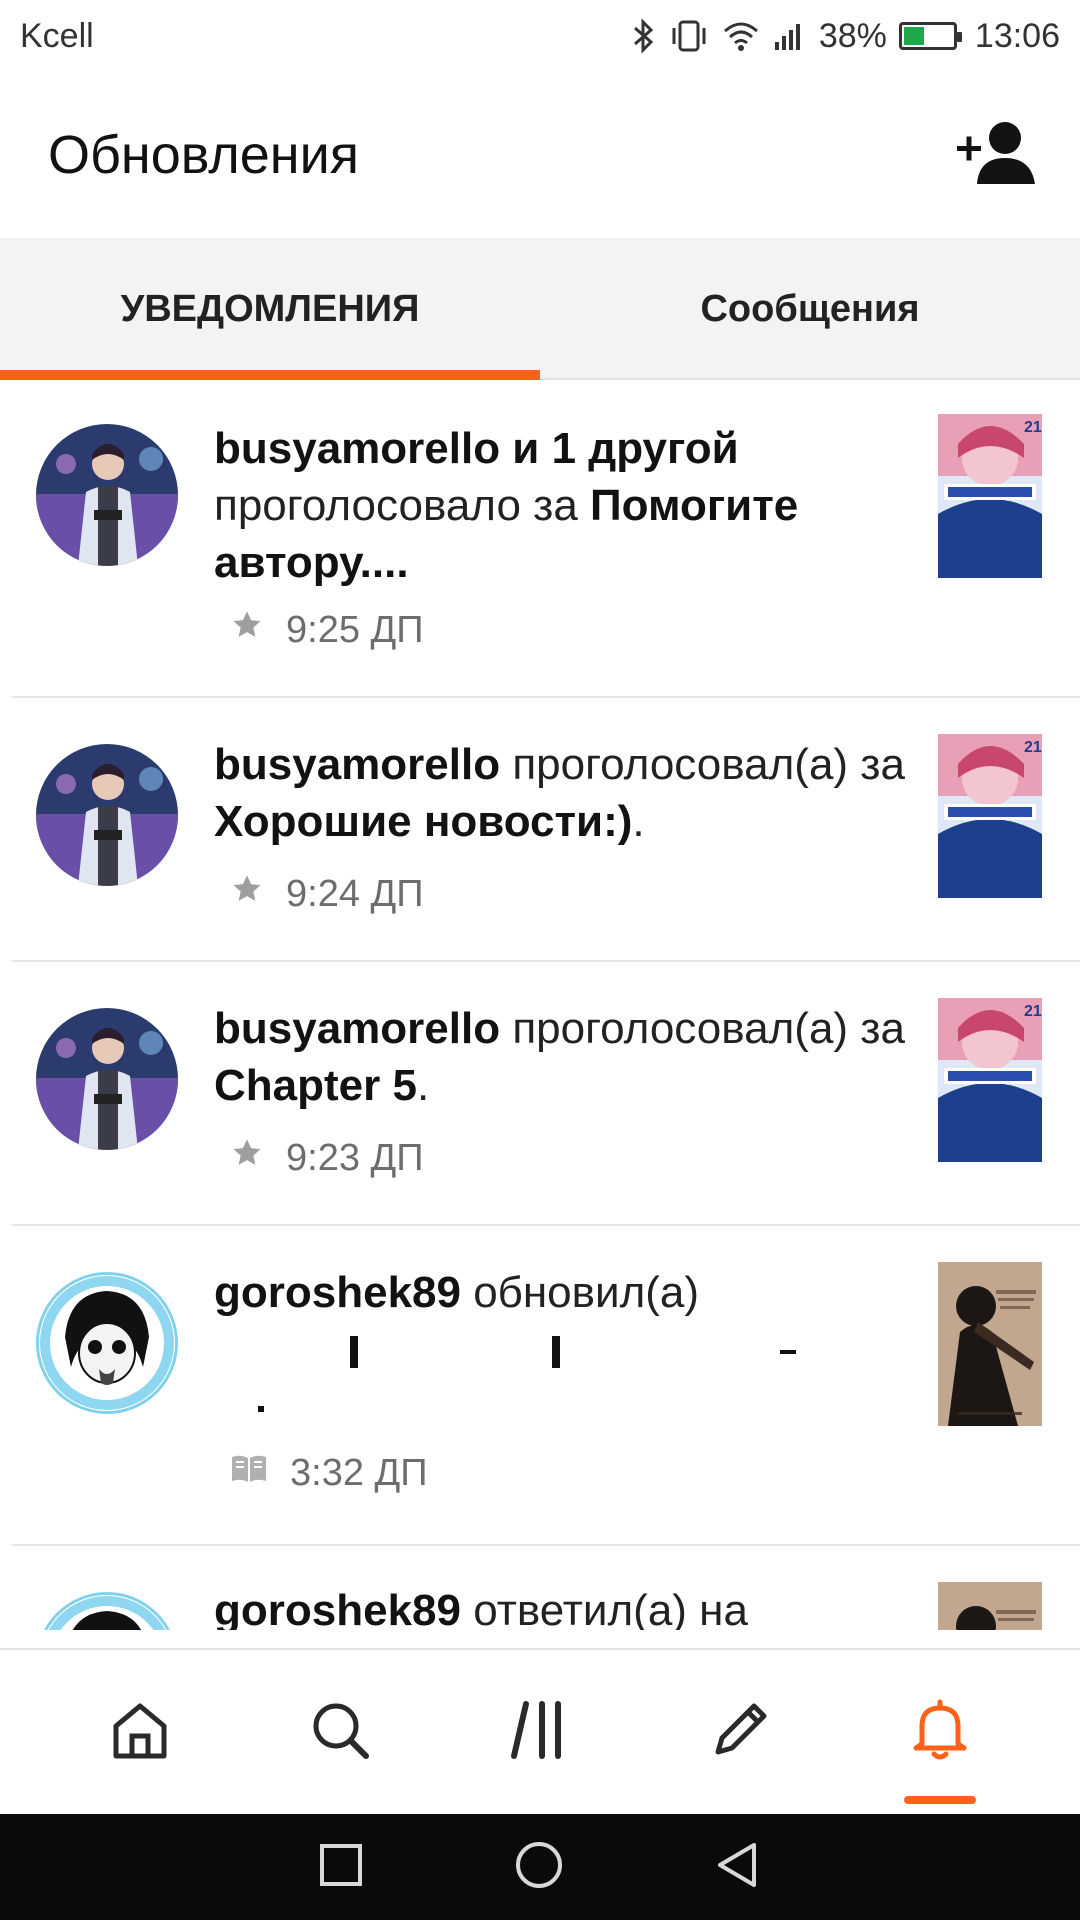 This screenshot has width=1080, height=1920. I want to click on nav-search, so click(340, 1732).